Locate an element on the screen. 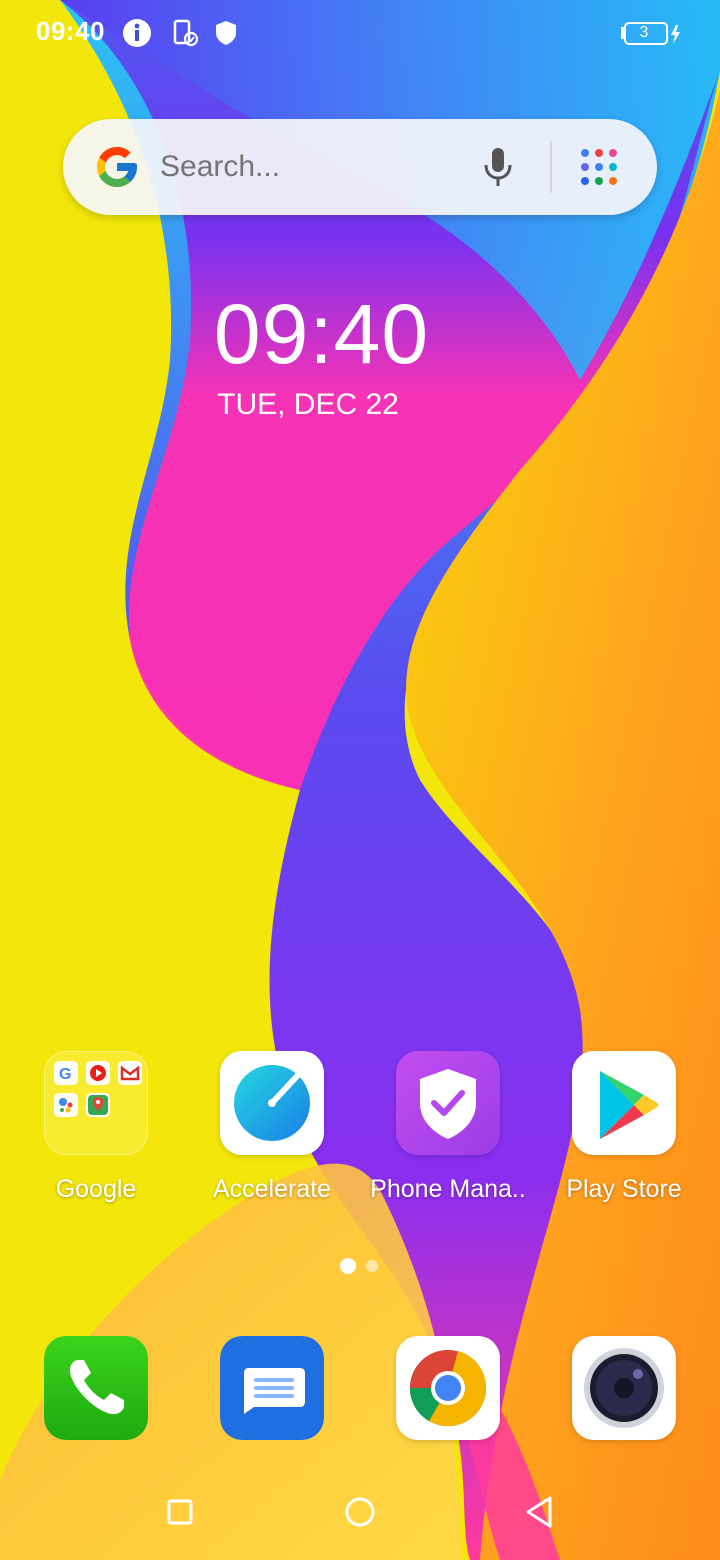 Image resolution: width=720 pixels, height=1560 pixels. maps-mini-icon is located at coordinates (98, 1105).